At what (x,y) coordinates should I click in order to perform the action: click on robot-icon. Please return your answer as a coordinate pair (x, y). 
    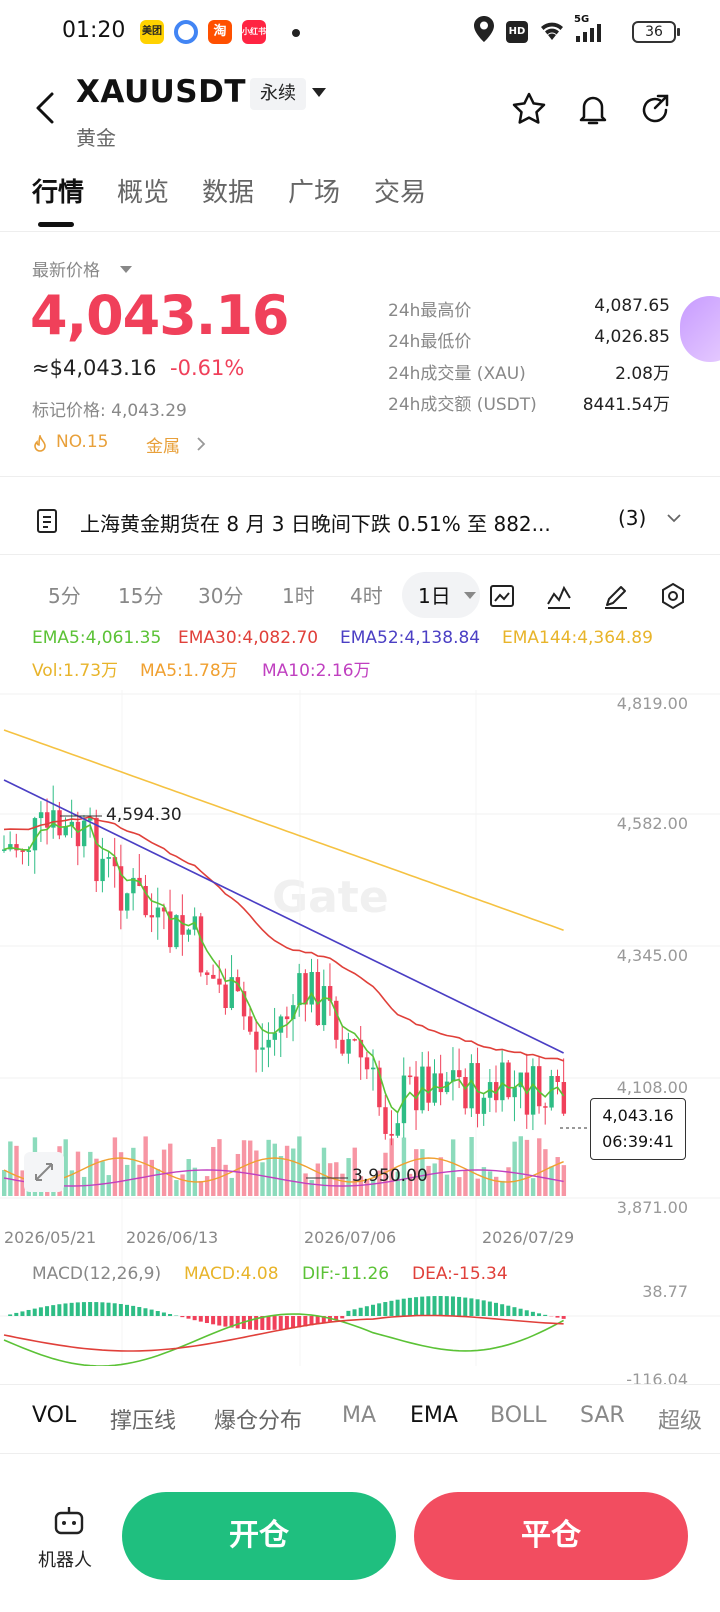
    Looking at the image, I should click on (69, 1521).